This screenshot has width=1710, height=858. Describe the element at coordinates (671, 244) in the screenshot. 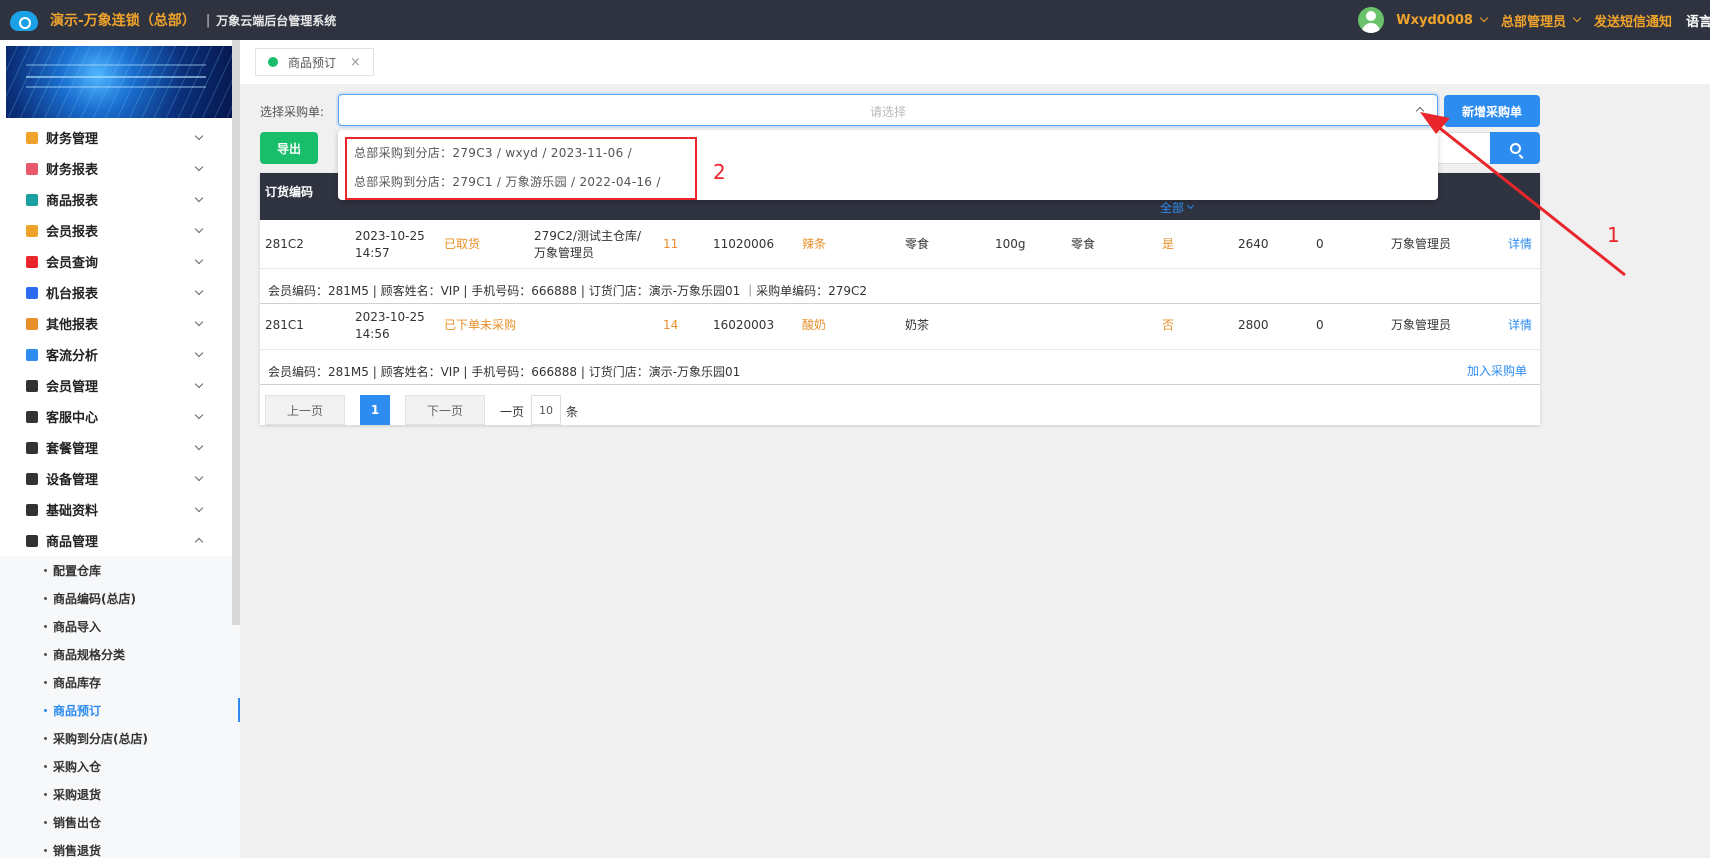

I see `cell-qty: 11` at that location.